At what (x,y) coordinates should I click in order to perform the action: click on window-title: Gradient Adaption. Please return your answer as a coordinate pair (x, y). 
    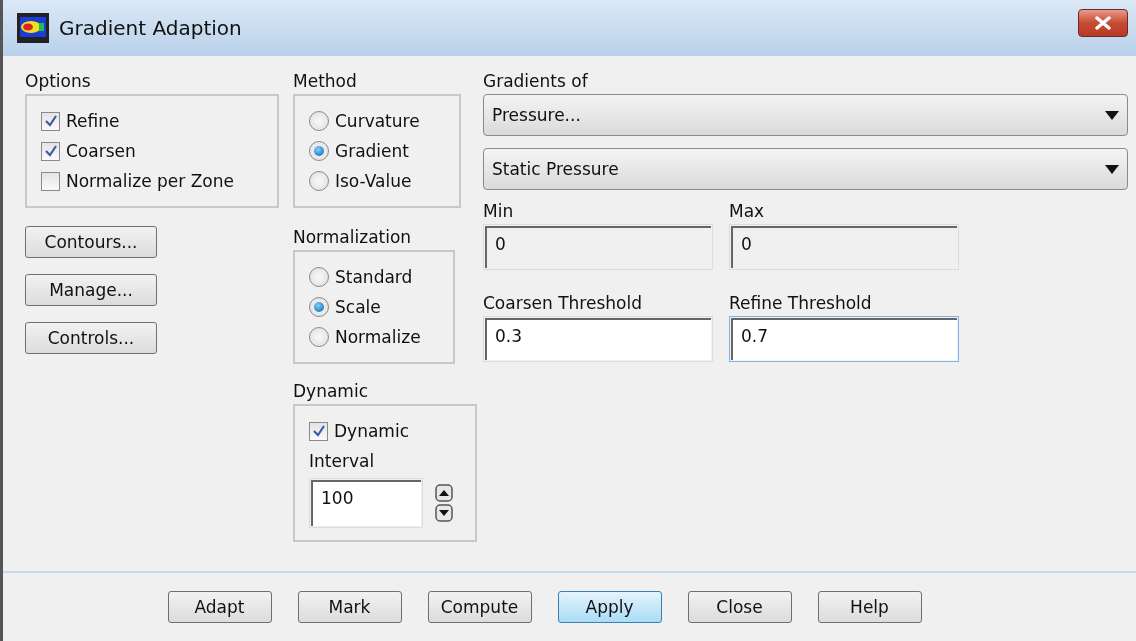
    Looking at the image, I should click on (151, 28).